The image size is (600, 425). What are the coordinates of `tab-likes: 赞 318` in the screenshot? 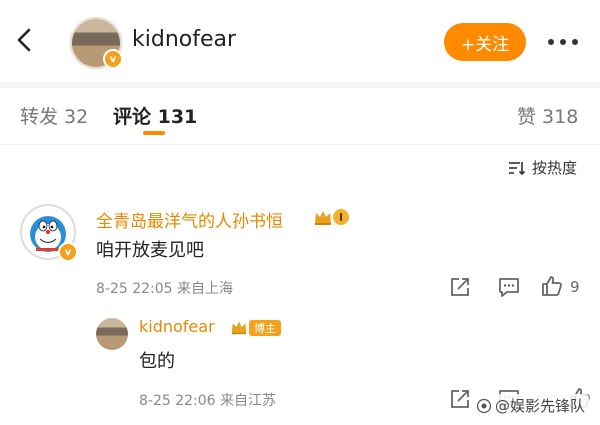 It's located at (547, 115).